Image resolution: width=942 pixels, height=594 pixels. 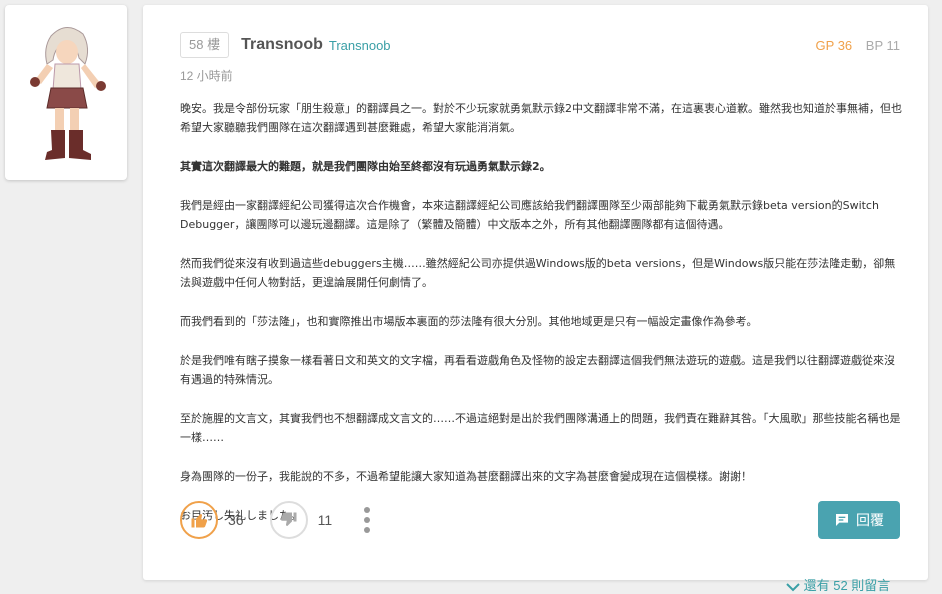 What do you see at coordinates (834, 45) in the screenshot?
I see `gp-score: GP 36` at bounding box center [834, 45].